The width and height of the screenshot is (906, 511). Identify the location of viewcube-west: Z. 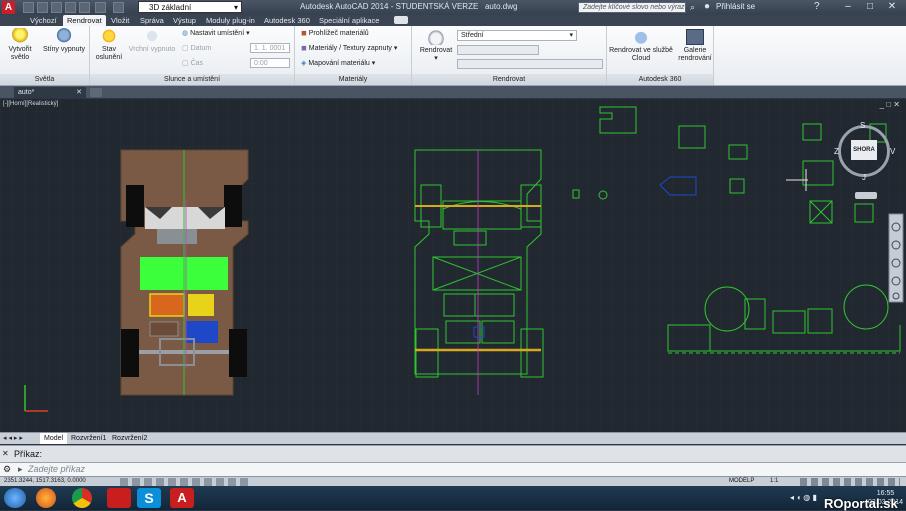
(836, 151).